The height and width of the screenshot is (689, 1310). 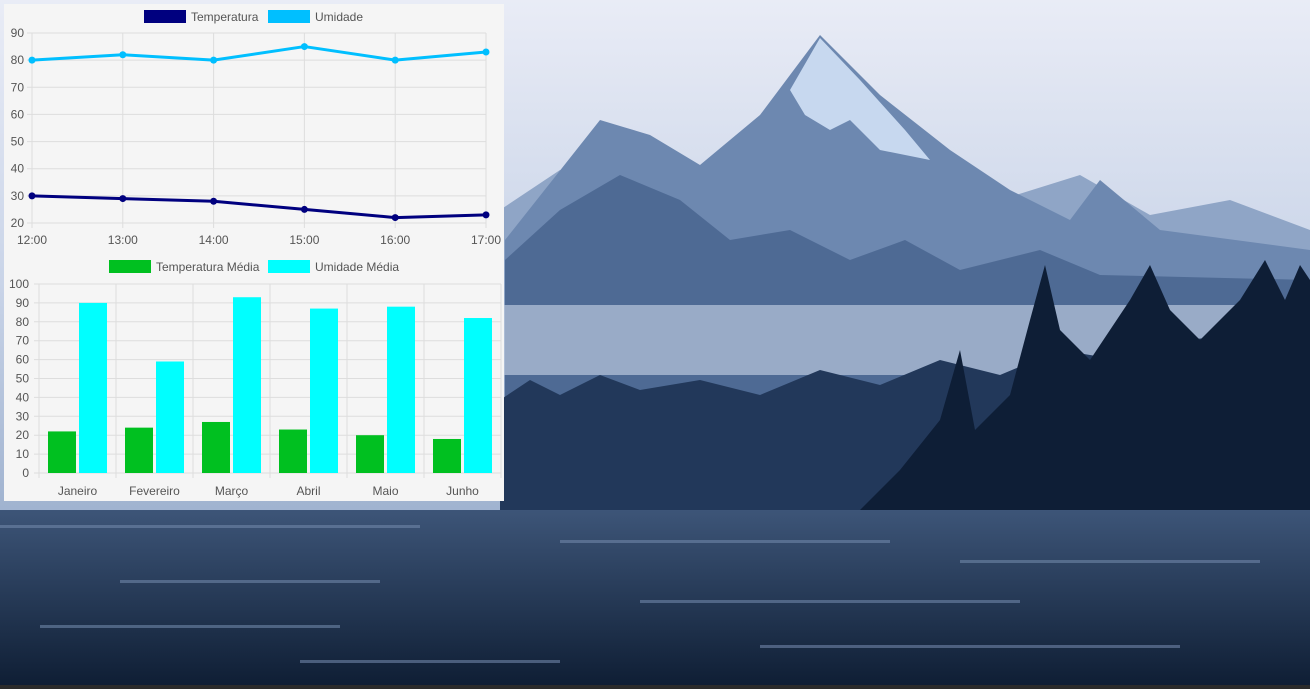 I want to click on line-y-tick-label: 60, so click(x=18, y=114).